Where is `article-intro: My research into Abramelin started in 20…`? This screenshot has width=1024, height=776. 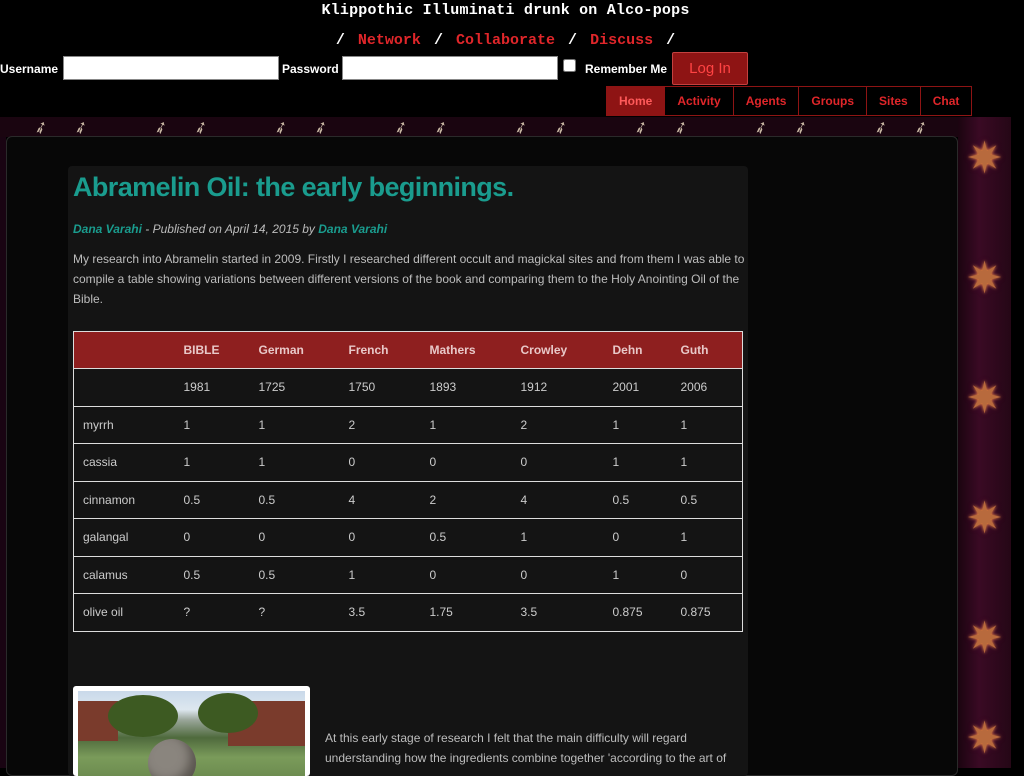 article-intro: My research into Abramelin started in 20… is located at coordinates (409, 279).